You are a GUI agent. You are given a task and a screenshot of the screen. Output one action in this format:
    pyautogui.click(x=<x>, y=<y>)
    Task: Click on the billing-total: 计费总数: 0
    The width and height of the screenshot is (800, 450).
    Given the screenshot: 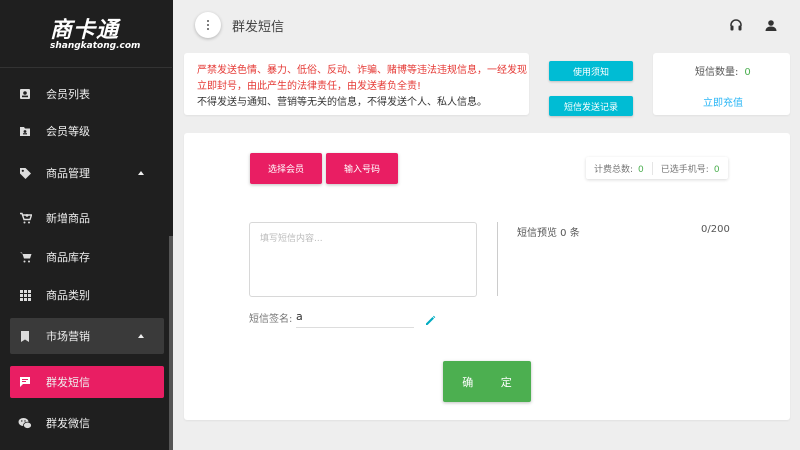 What is the action you would take?
    pyautogui.click(x=619, y=168)
    